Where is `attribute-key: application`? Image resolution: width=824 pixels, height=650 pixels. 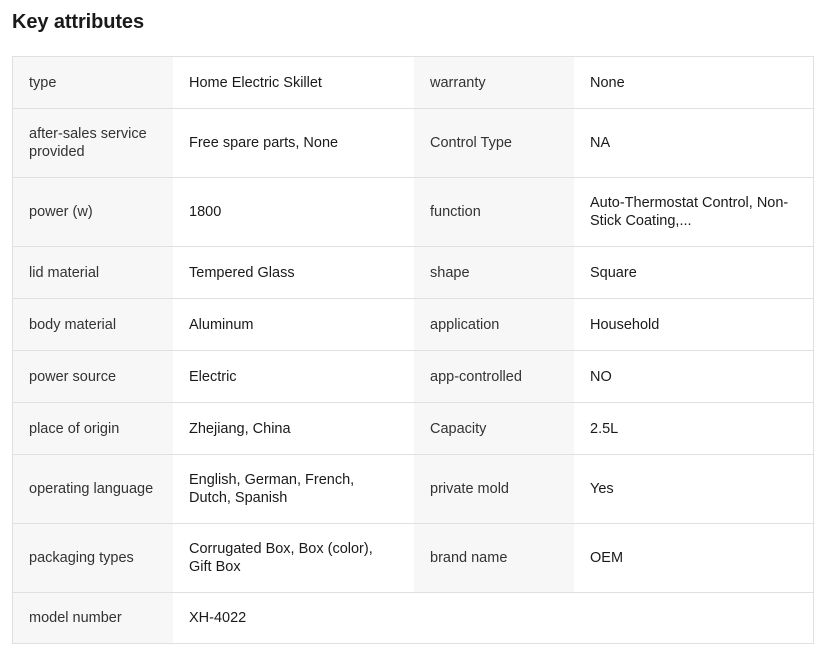 attribute-key: application is located at coordinates (494, 324).